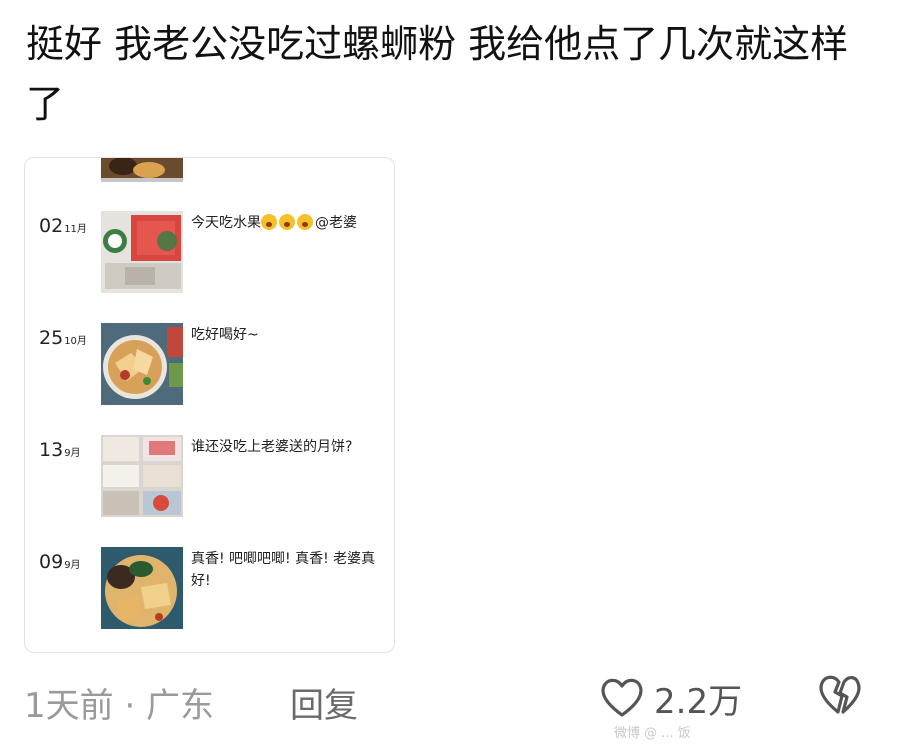  What do you see at coordinates (622, 699) in the screenshot?
I see `heart-outline-icon` at bounding box center [622, 699].